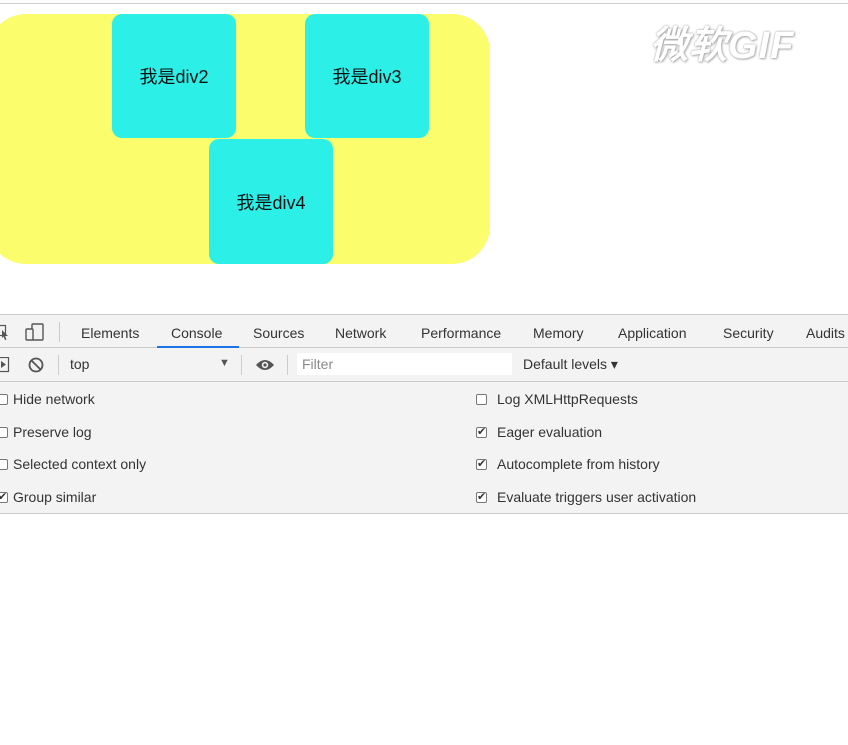 This screenshot has width=848, height=745. I want to click on console-toolbar: top ▼ Default levels ▾, so click(424, 365).